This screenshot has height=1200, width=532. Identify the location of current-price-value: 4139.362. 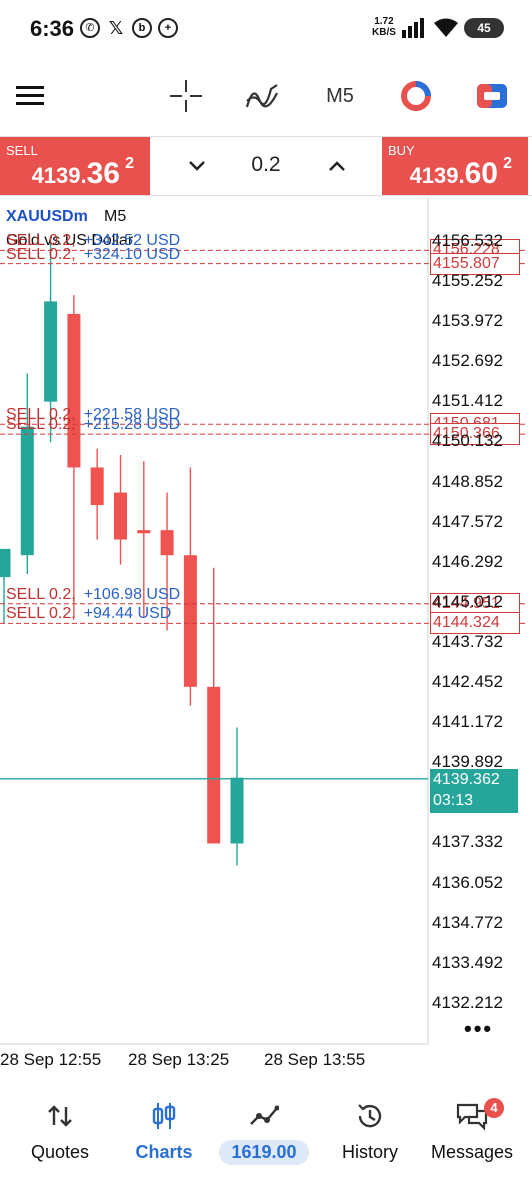
(466, 779).